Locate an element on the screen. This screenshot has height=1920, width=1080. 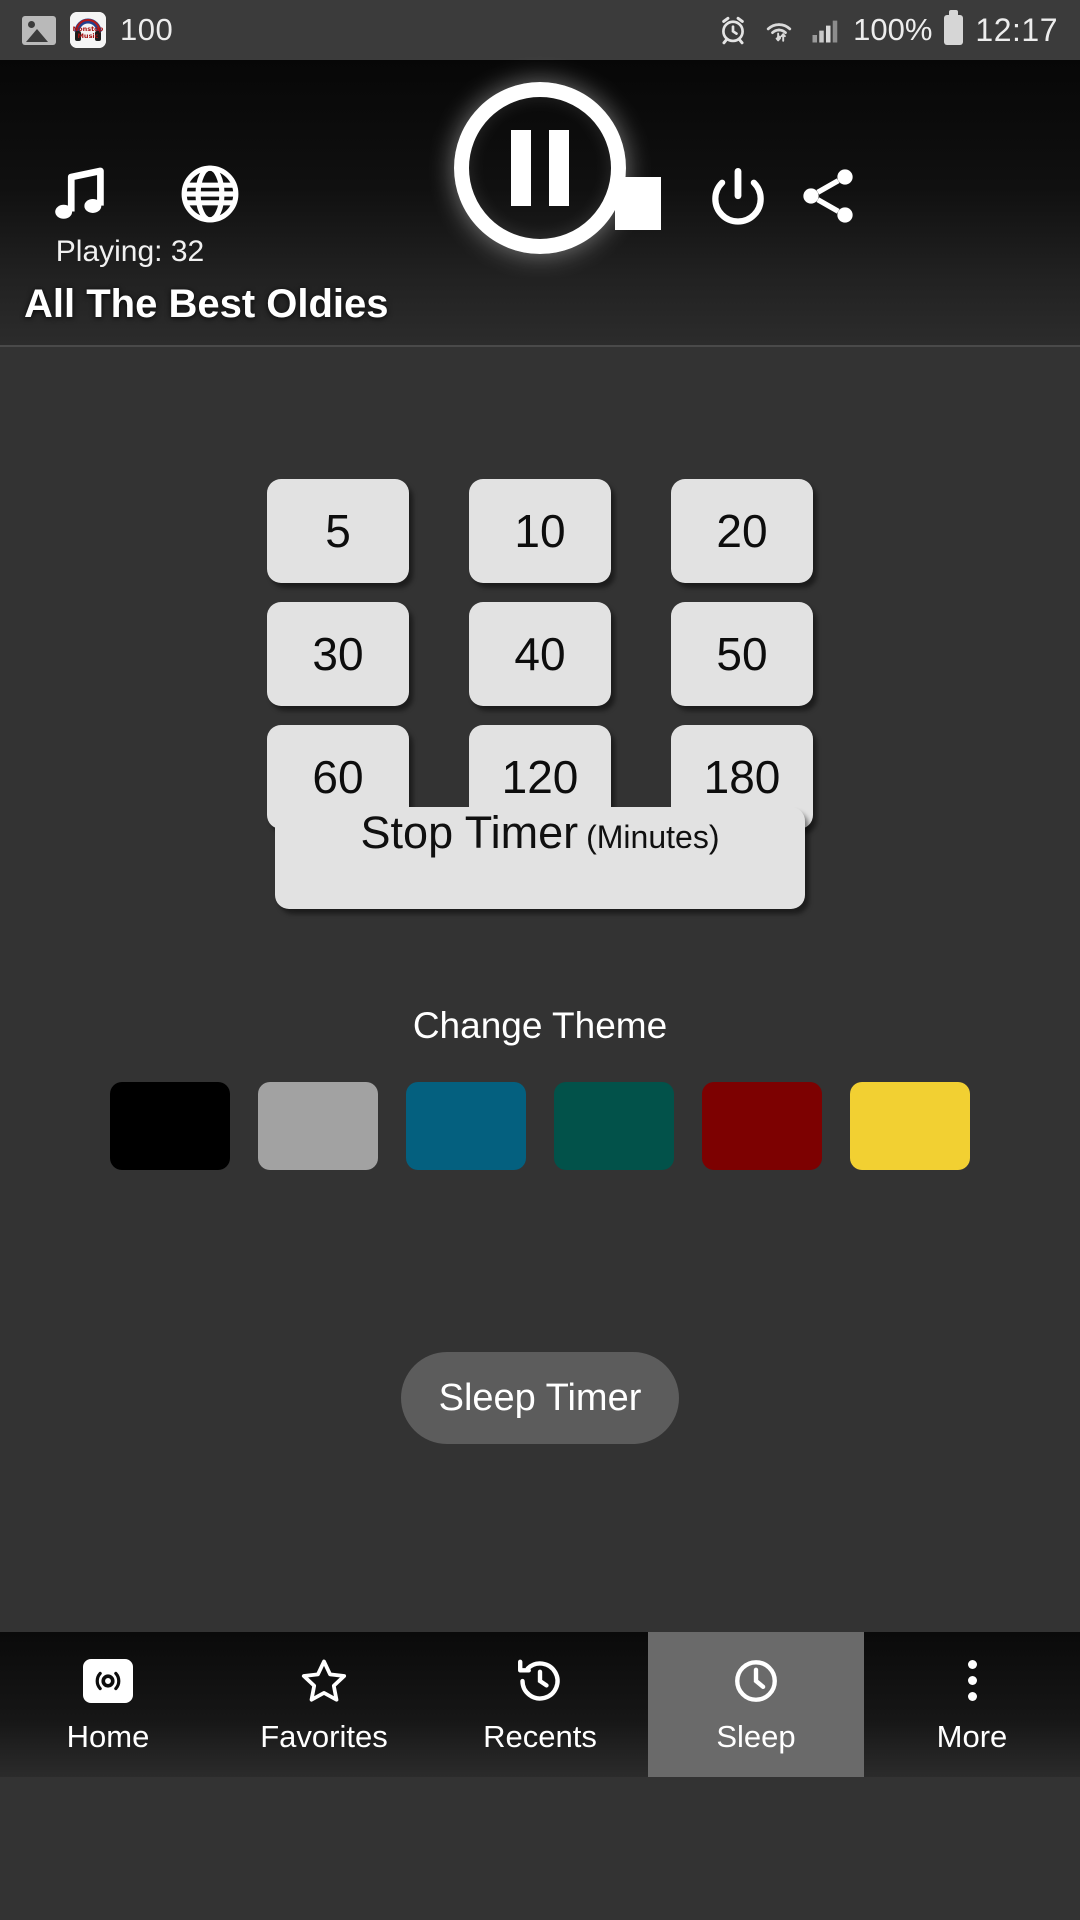
status-bar-left: Nonstop Music 100 is located at coordinates (97, 30).